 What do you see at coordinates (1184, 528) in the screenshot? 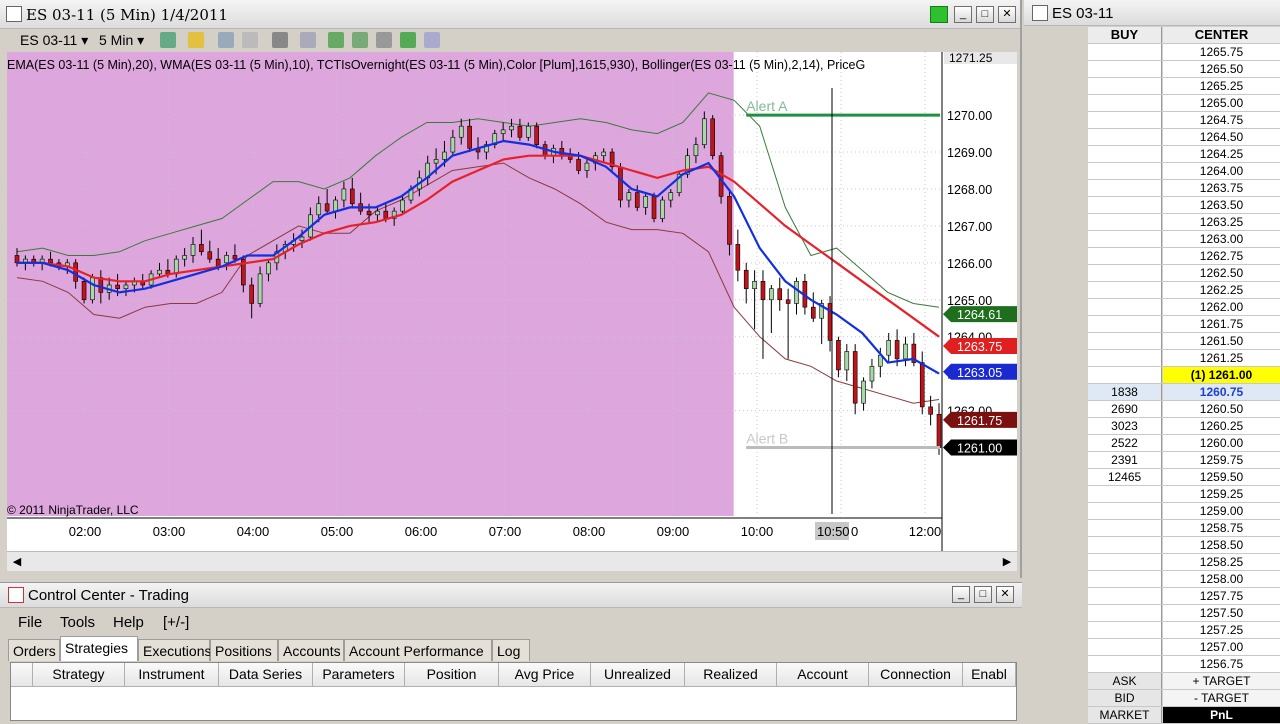
I see `superdom-price-row: 1258.75` at bounding box center [1184, 528].